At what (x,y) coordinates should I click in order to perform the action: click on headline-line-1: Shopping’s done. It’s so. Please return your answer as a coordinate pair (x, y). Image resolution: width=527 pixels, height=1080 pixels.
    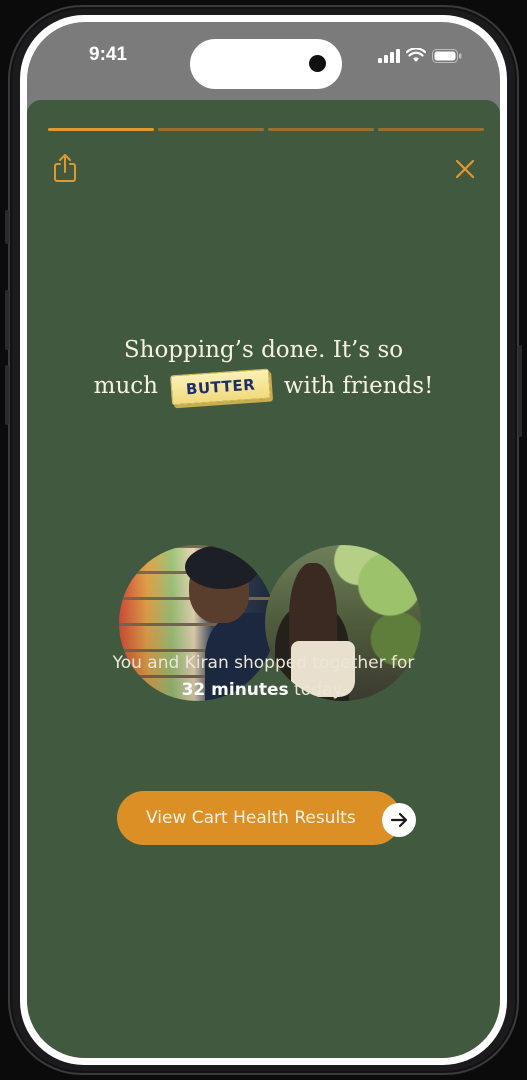
    Looking at the image, I should click on (263, 350).